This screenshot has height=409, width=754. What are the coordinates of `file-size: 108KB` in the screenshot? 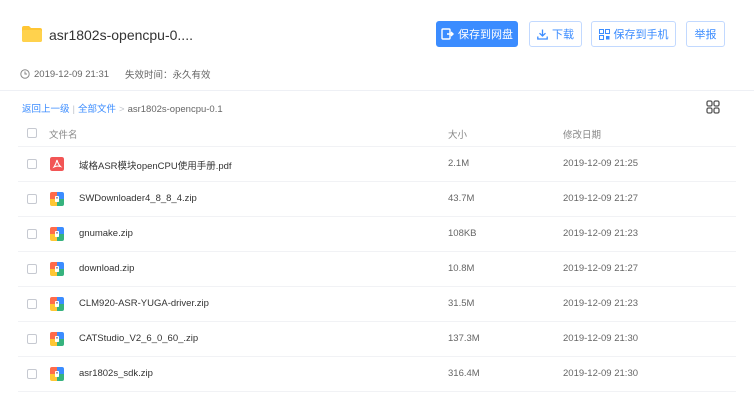 It's located at (462, 233).